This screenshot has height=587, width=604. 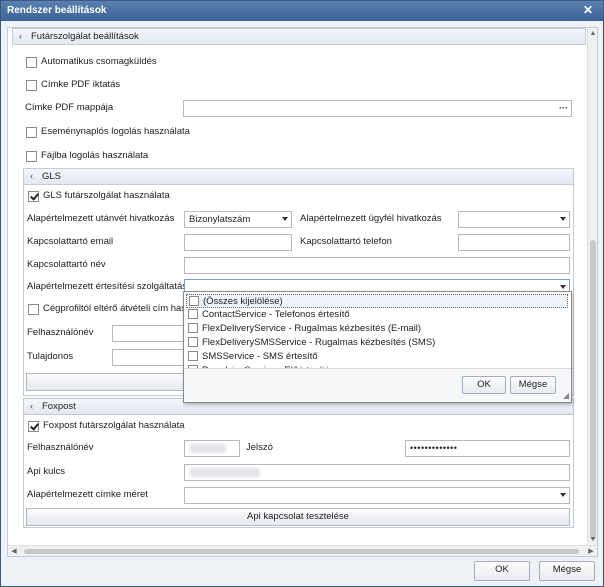 I want to click on popup-ok-button: OK, so click(x=484, y=385).